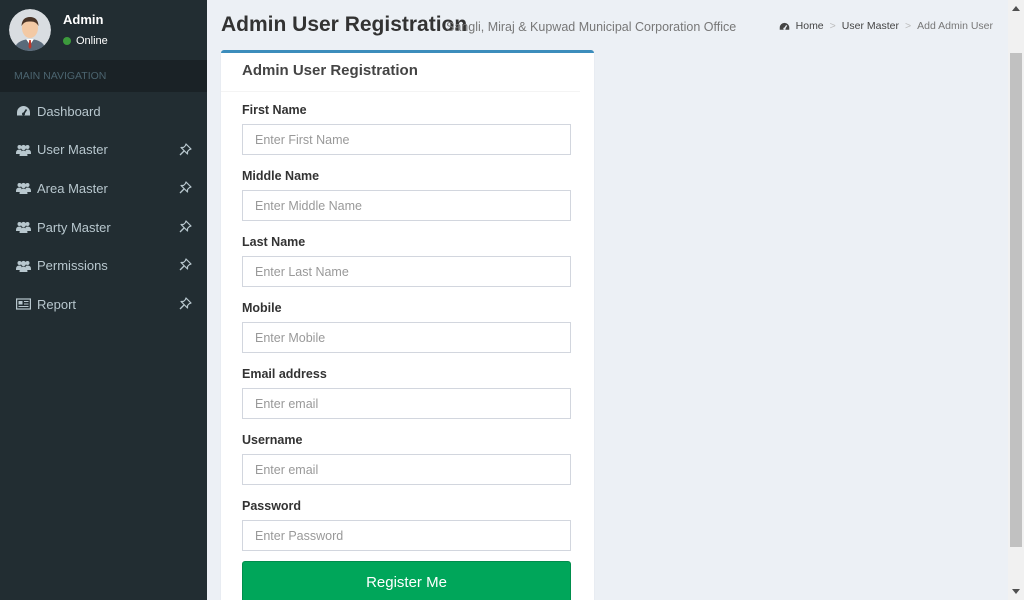  I want to click on sidebar-item-user-master: User Master, so click(103, 150).